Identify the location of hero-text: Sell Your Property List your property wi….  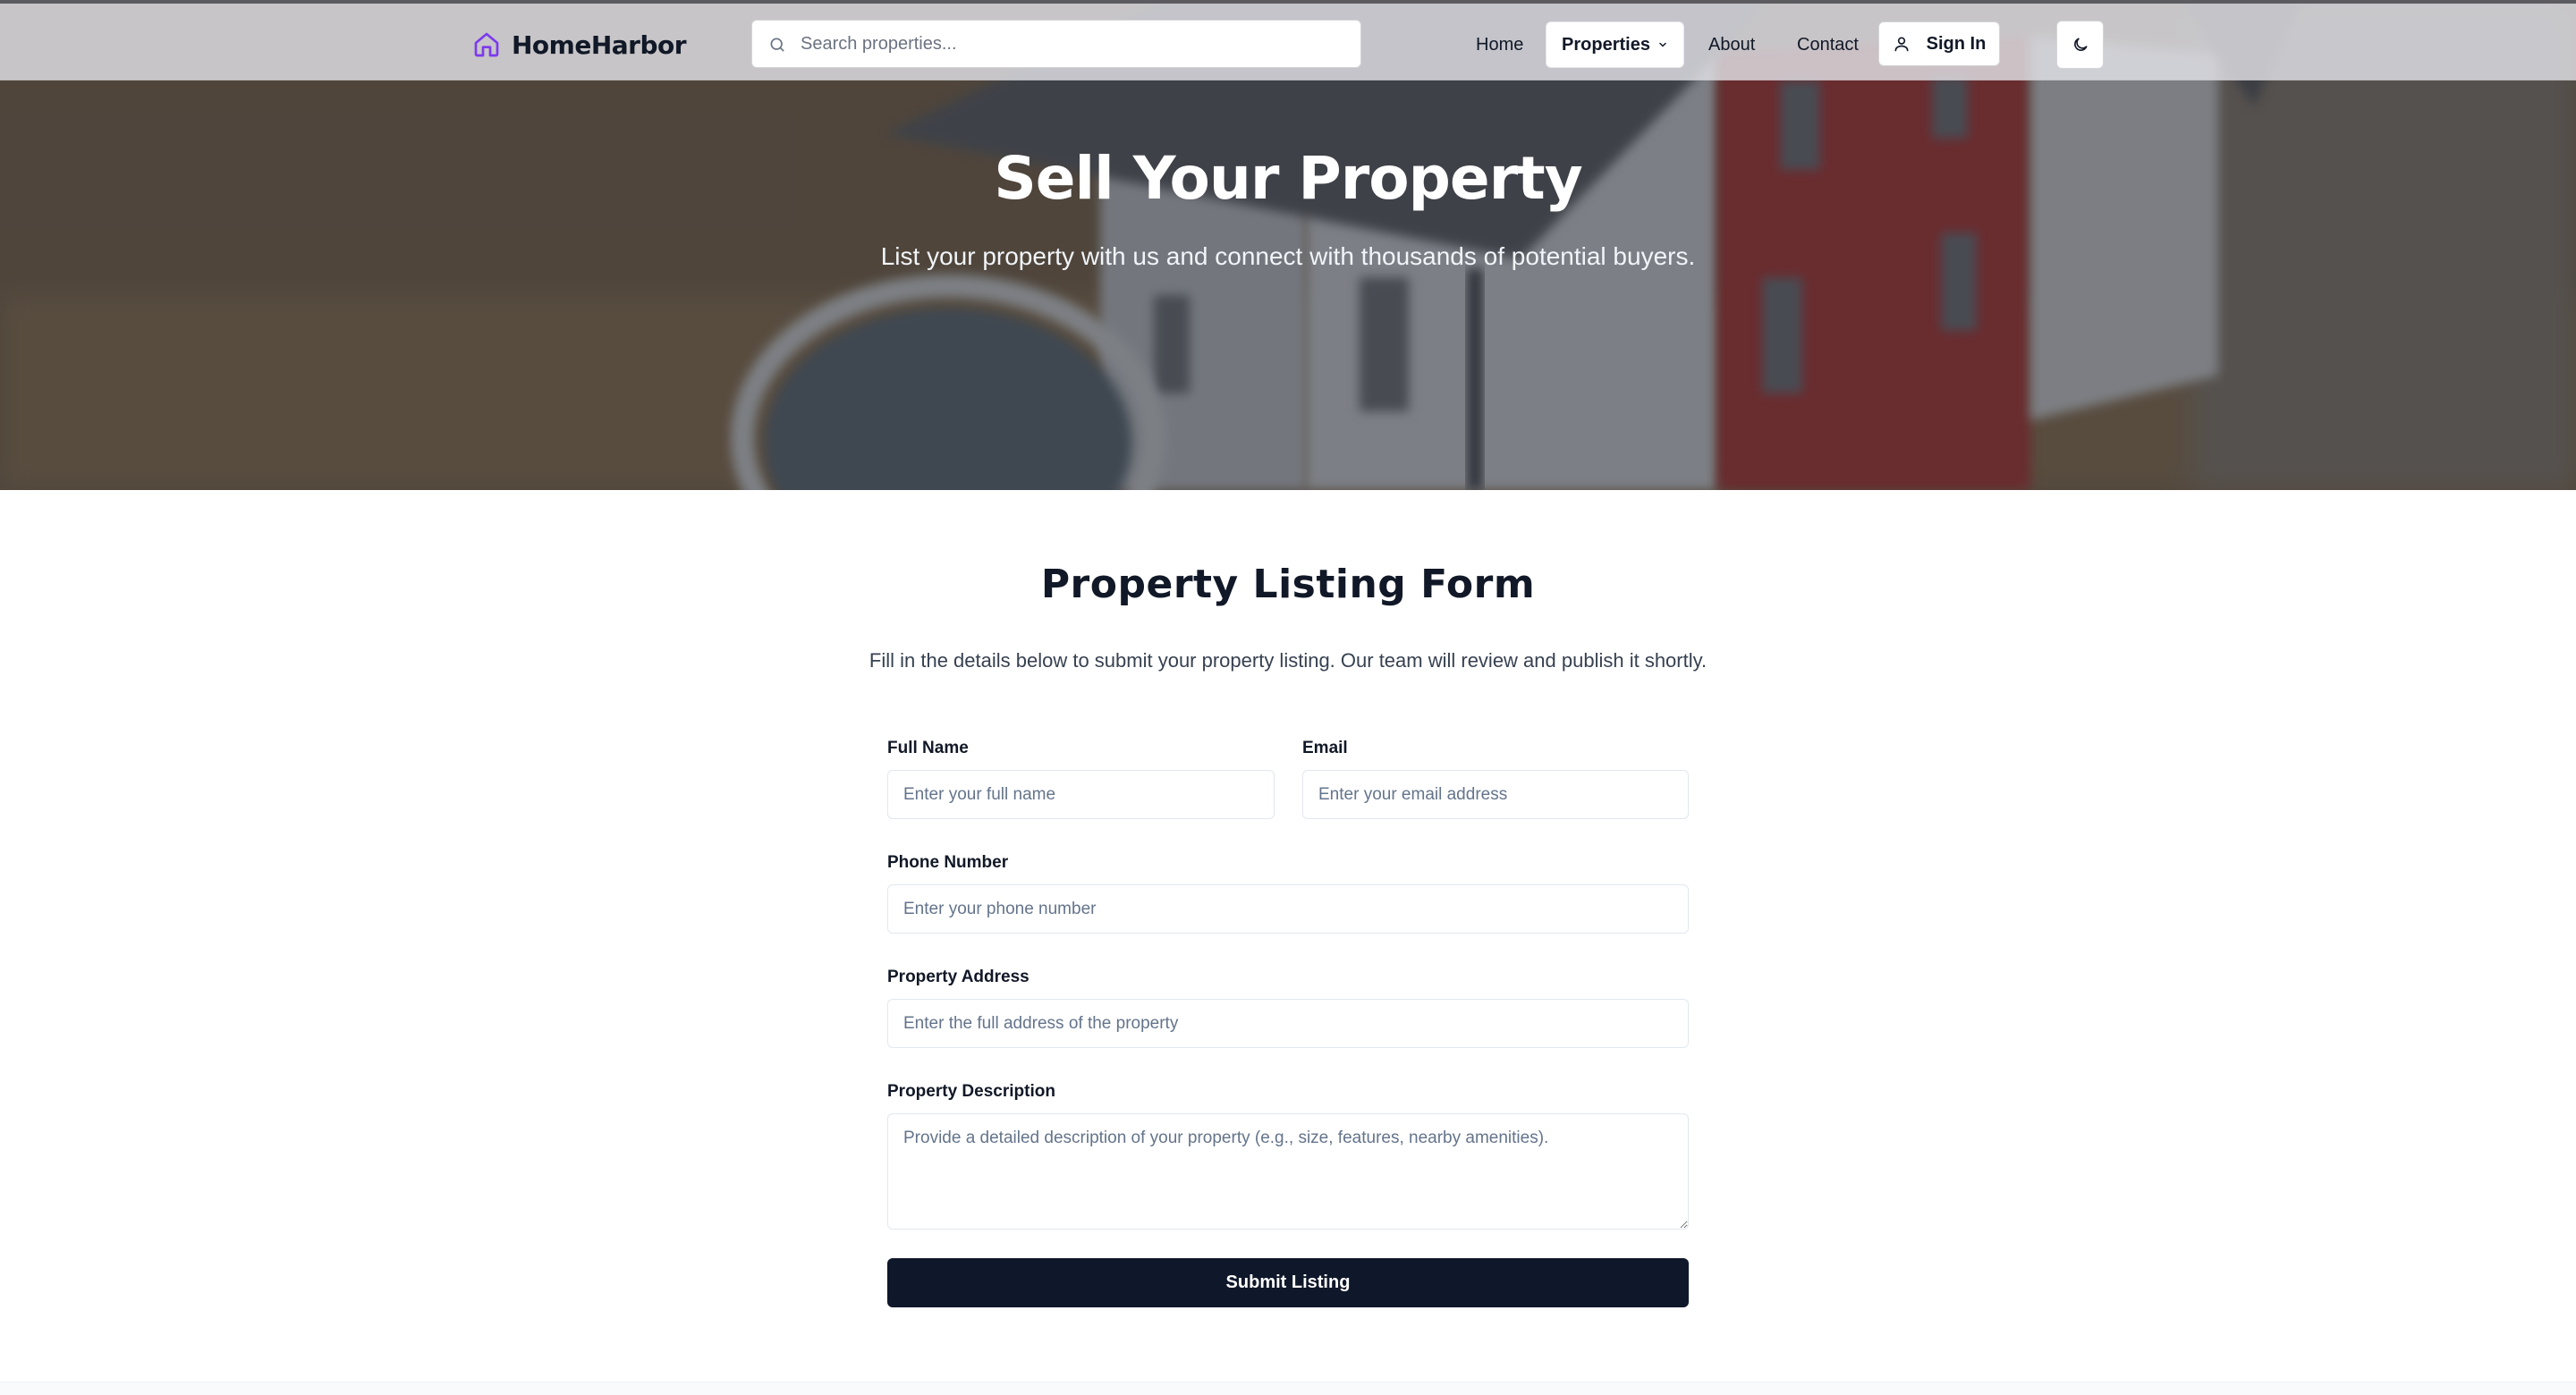
(1288, 208).